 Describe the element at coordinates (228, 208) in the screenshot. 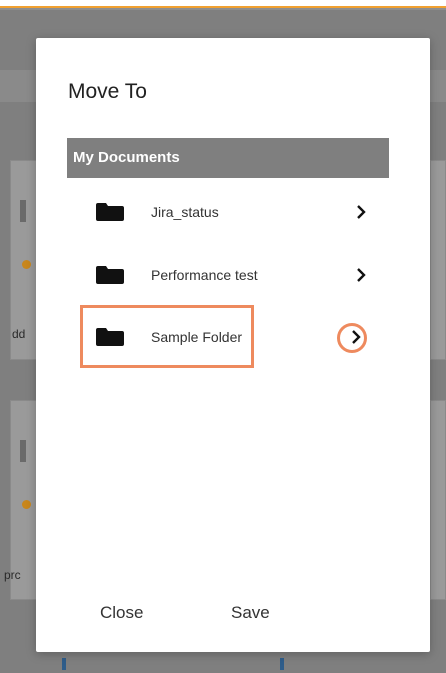

I see `folder-row-jira-status: Jira_status` at that location.